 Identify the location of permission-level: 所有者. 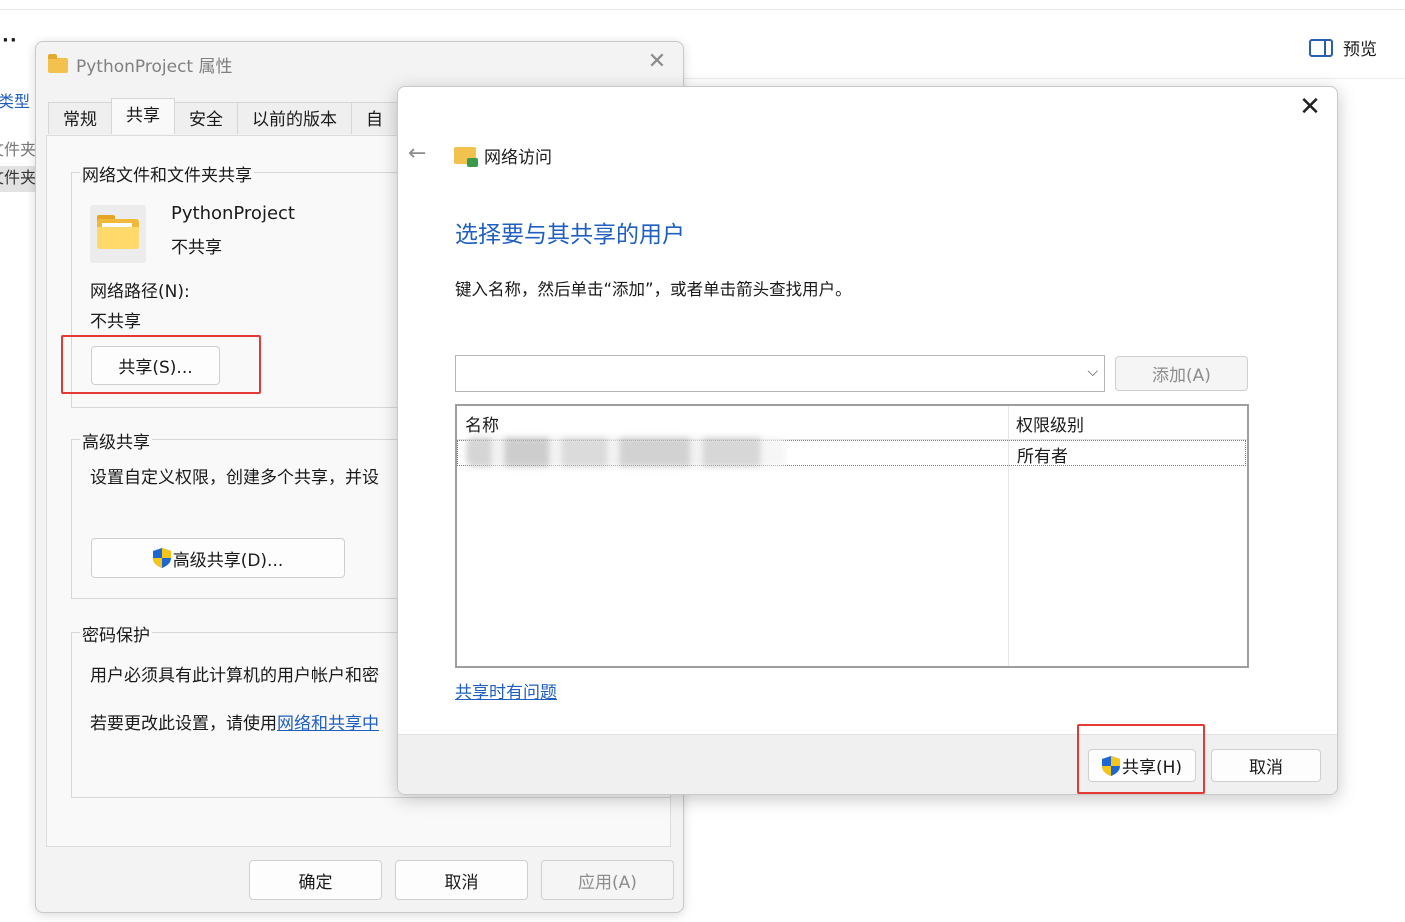
(1042, 457).